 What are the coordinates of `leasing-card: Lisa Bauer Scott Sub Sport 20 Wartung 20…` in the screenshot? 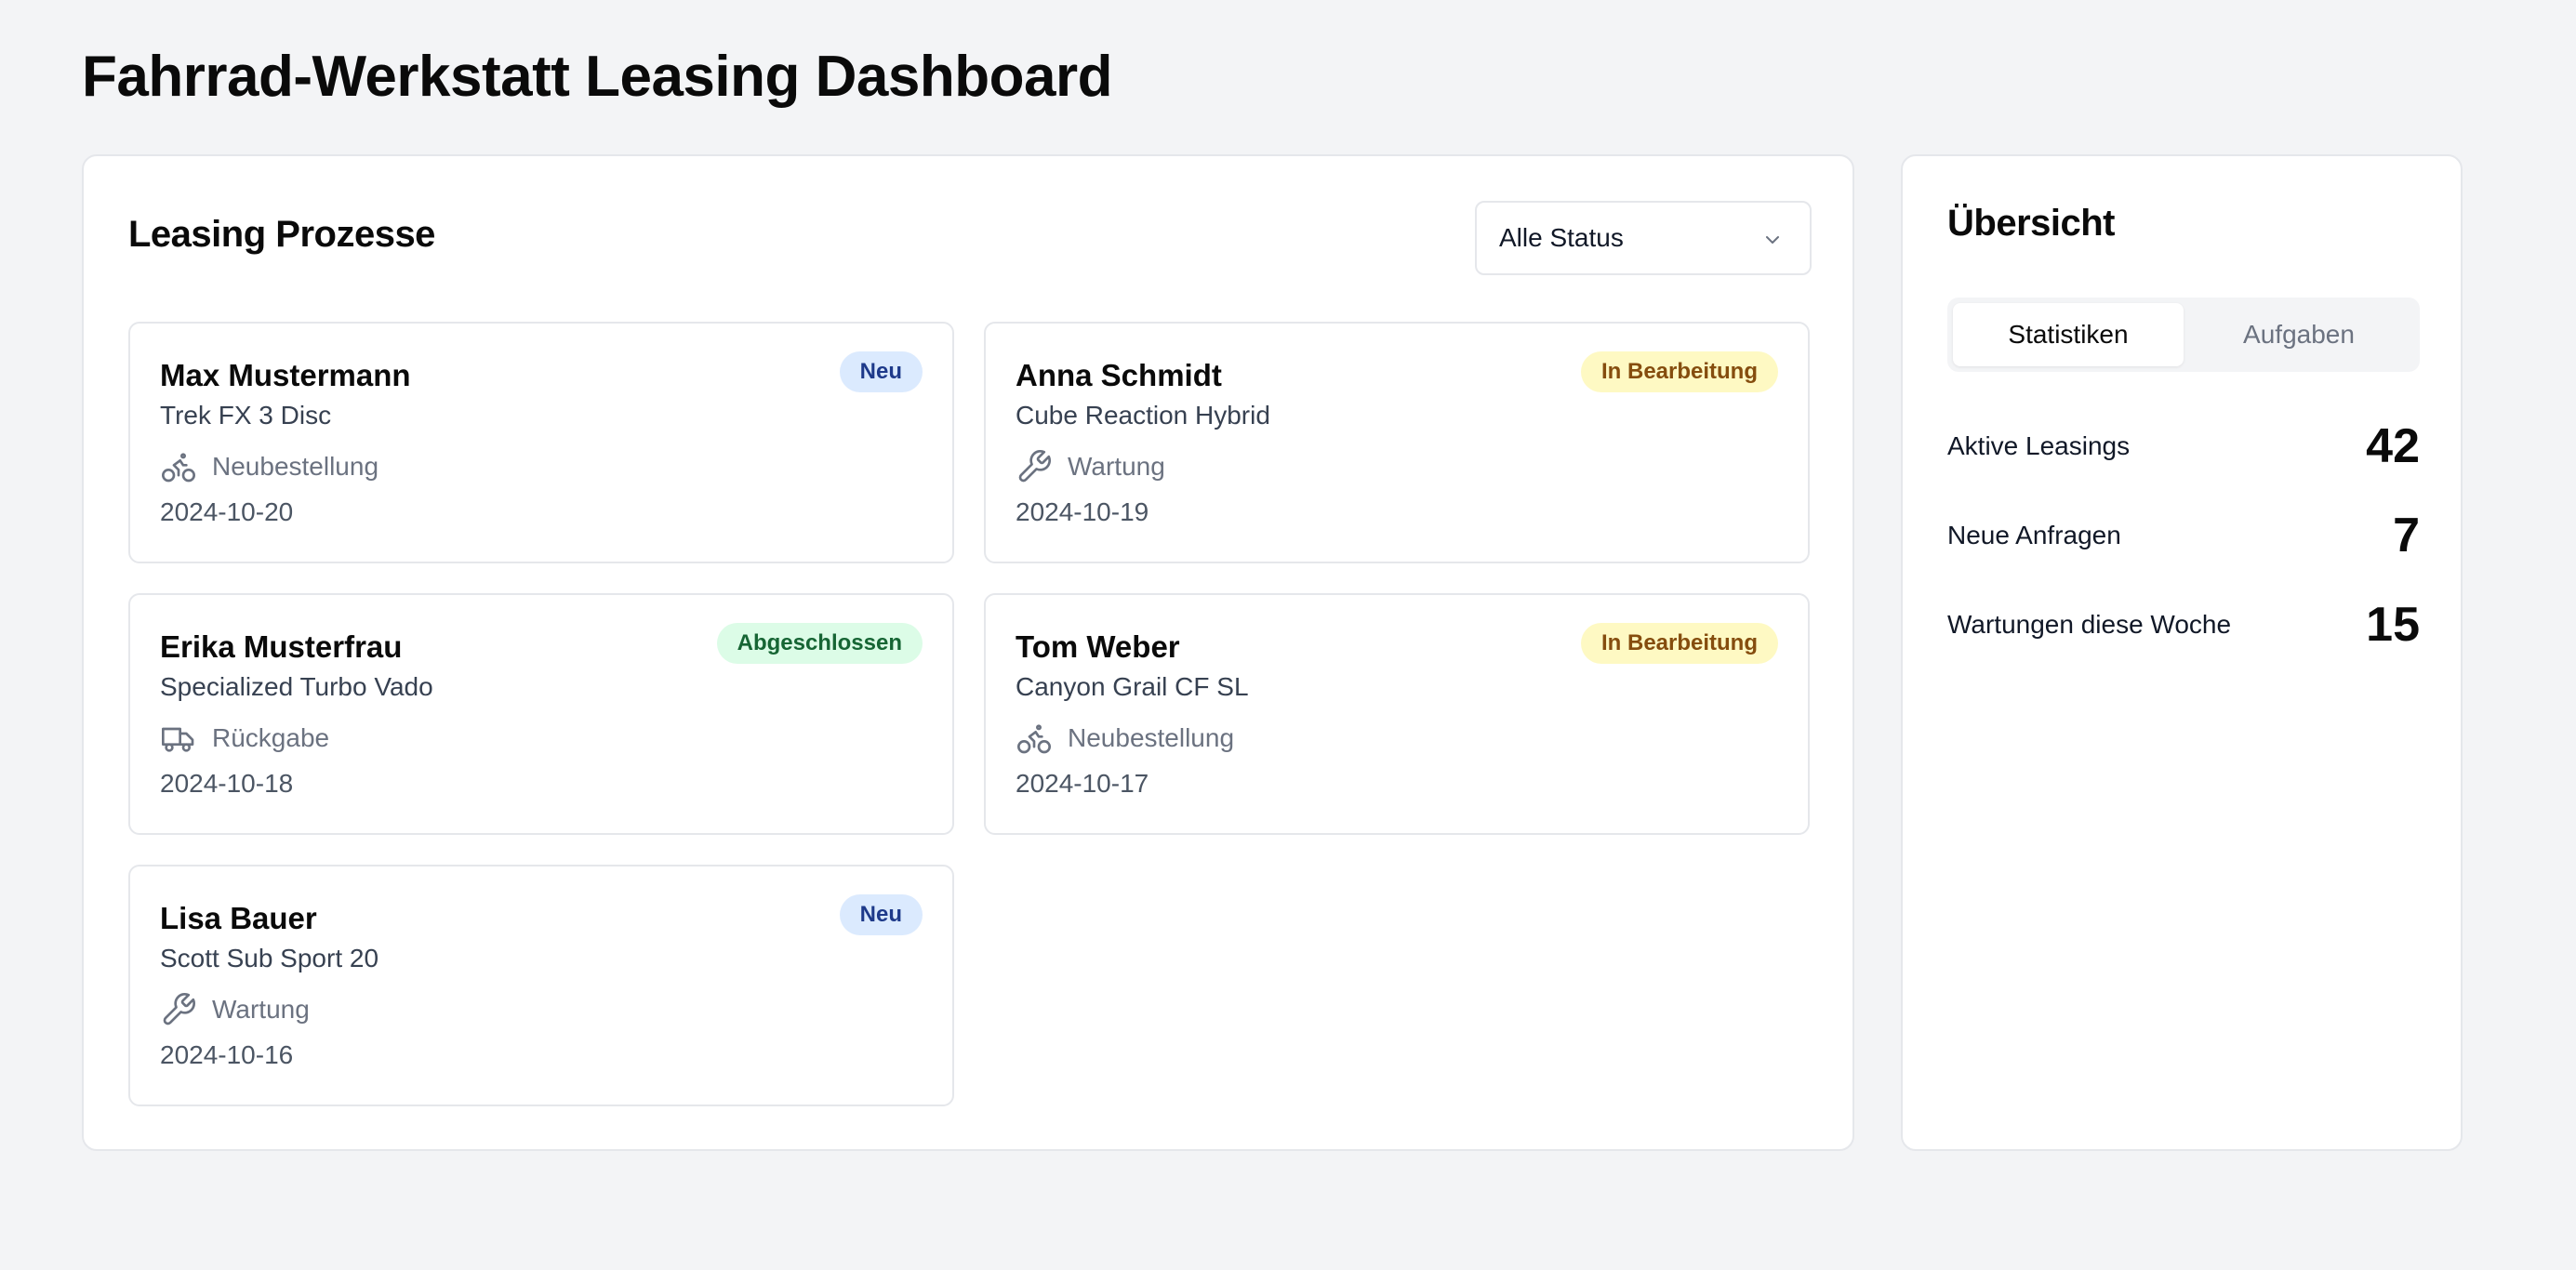 It's located at (541, 986).